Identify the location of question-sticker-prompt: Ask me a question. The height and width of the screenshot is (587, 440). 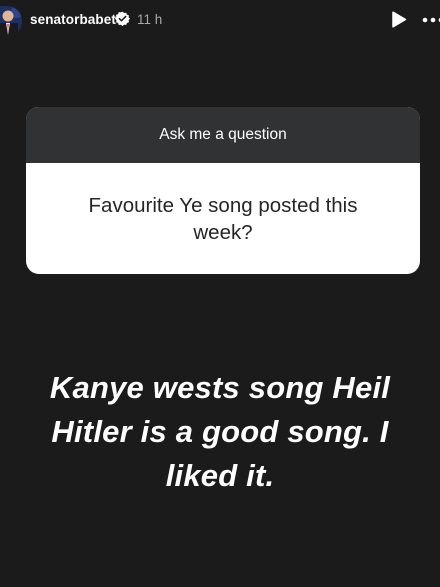
(223, 135).